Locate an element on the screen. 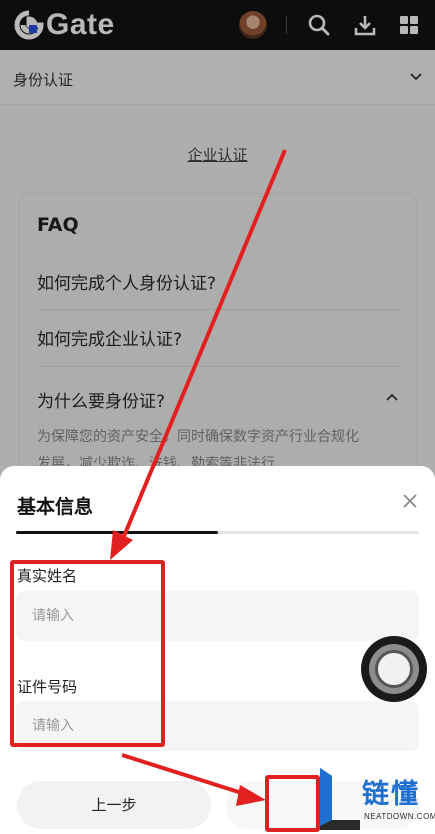 This screenshot has height=834, width=435. watermark-text: 链懂 is located at coordinates (391, 794).